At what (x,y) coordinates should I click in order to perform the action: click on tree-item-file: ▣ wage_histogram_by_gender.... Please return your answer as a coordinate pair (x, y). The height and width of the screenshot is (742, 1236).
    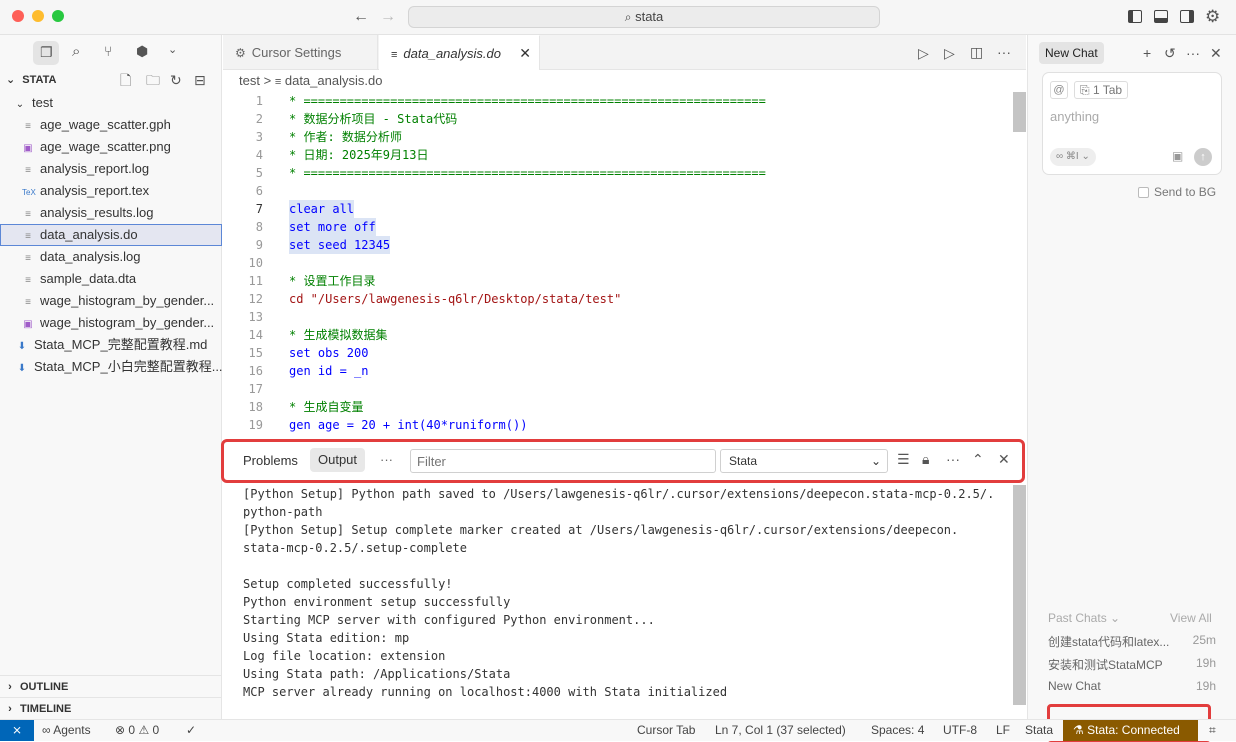
    Looking at the image, I should click on (111, 323).